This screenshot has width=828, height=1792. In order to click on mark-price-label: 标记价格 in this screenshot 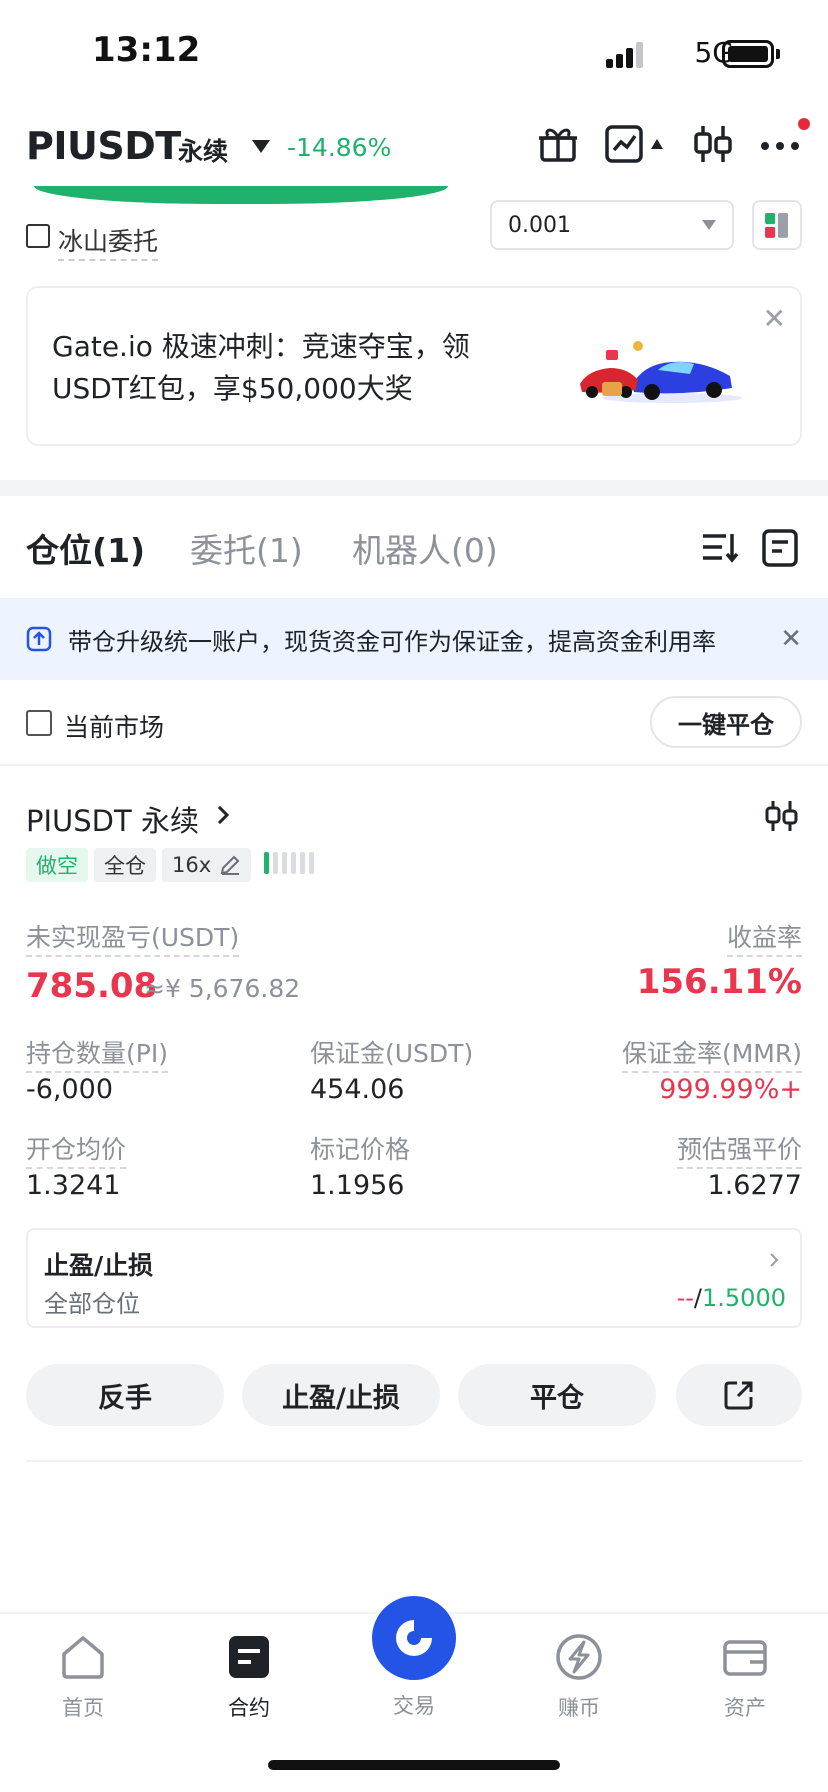, I will do `click(360, 1149)`.